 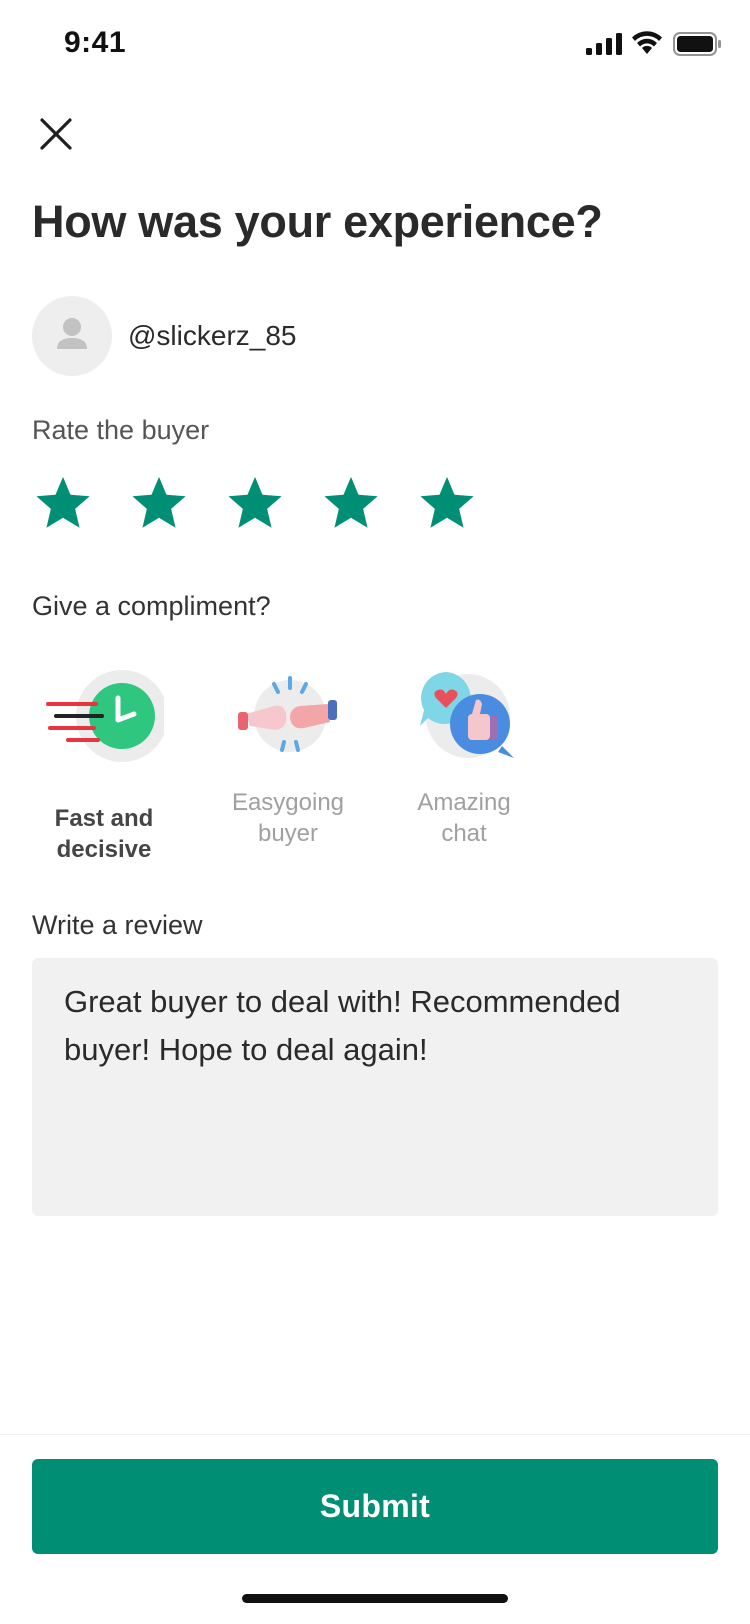 I want to click on rate-label: Rate the buyer, so click(x=121, y=430).